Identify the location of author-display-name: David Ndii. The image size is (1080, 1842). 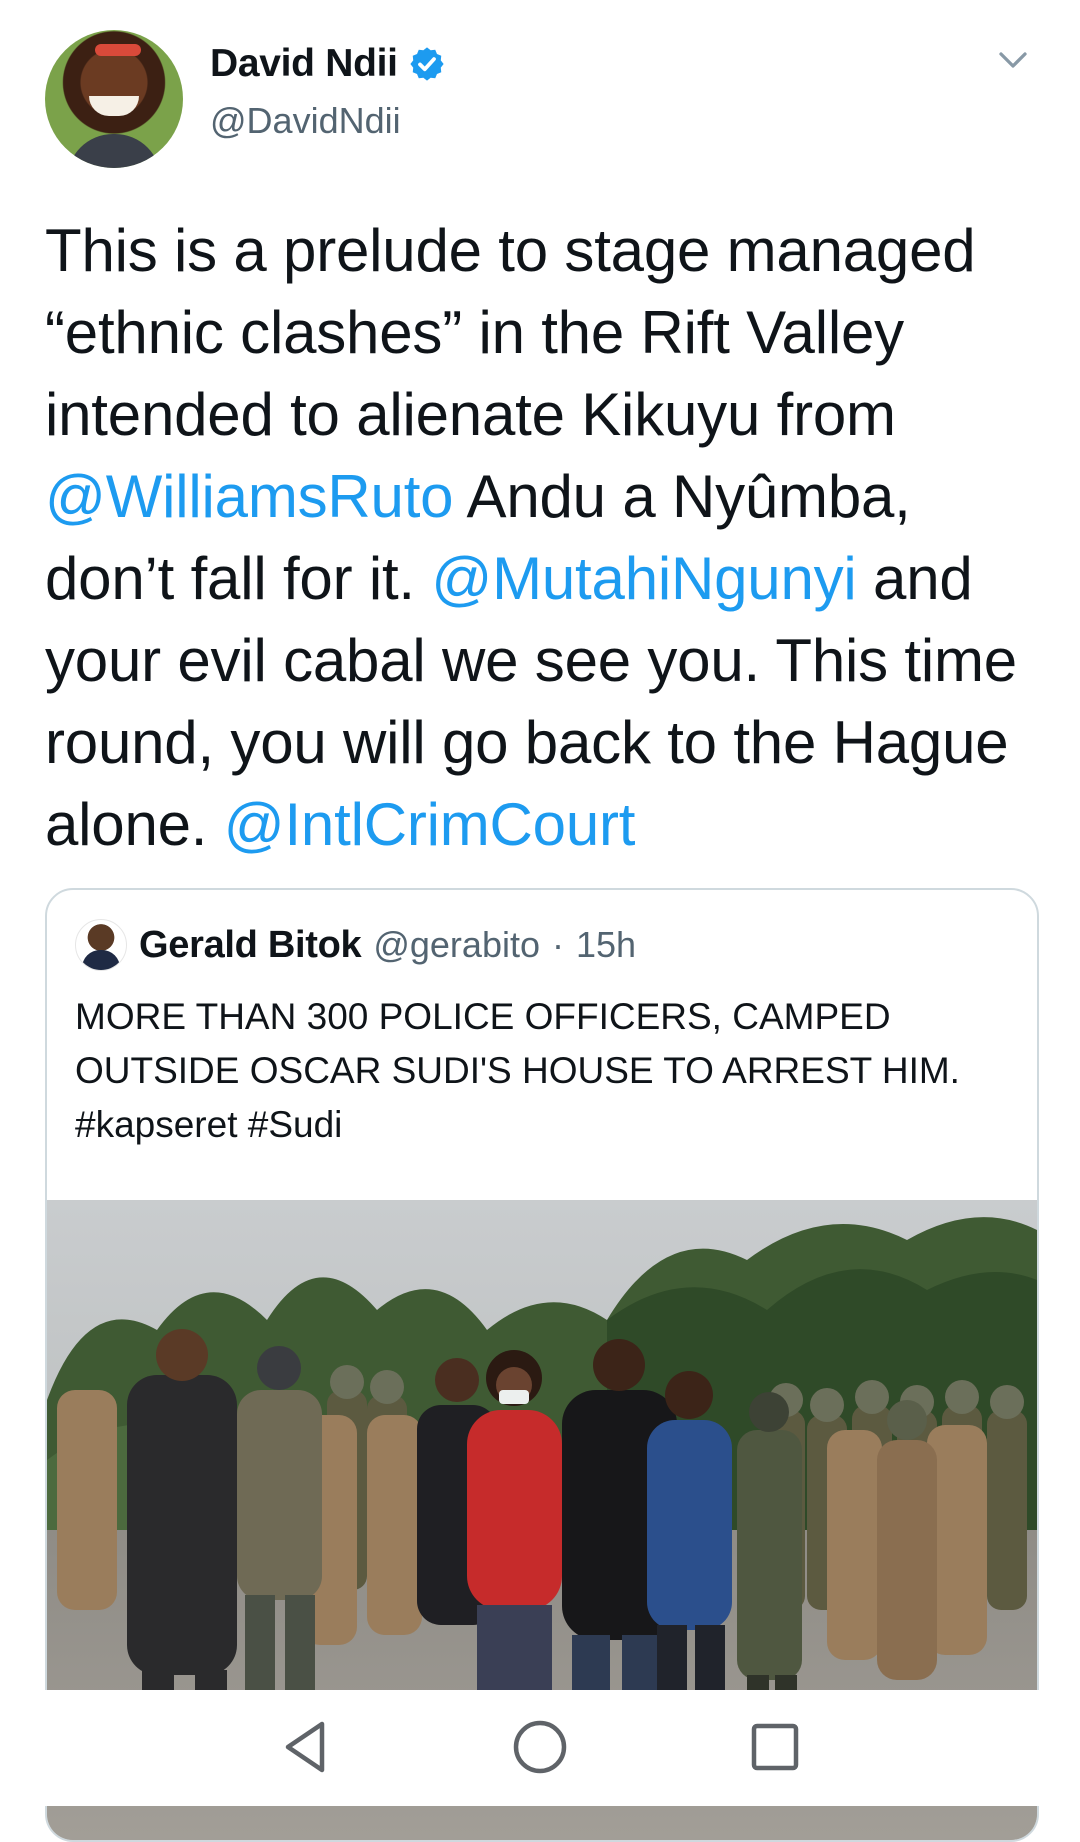
(304, 64).